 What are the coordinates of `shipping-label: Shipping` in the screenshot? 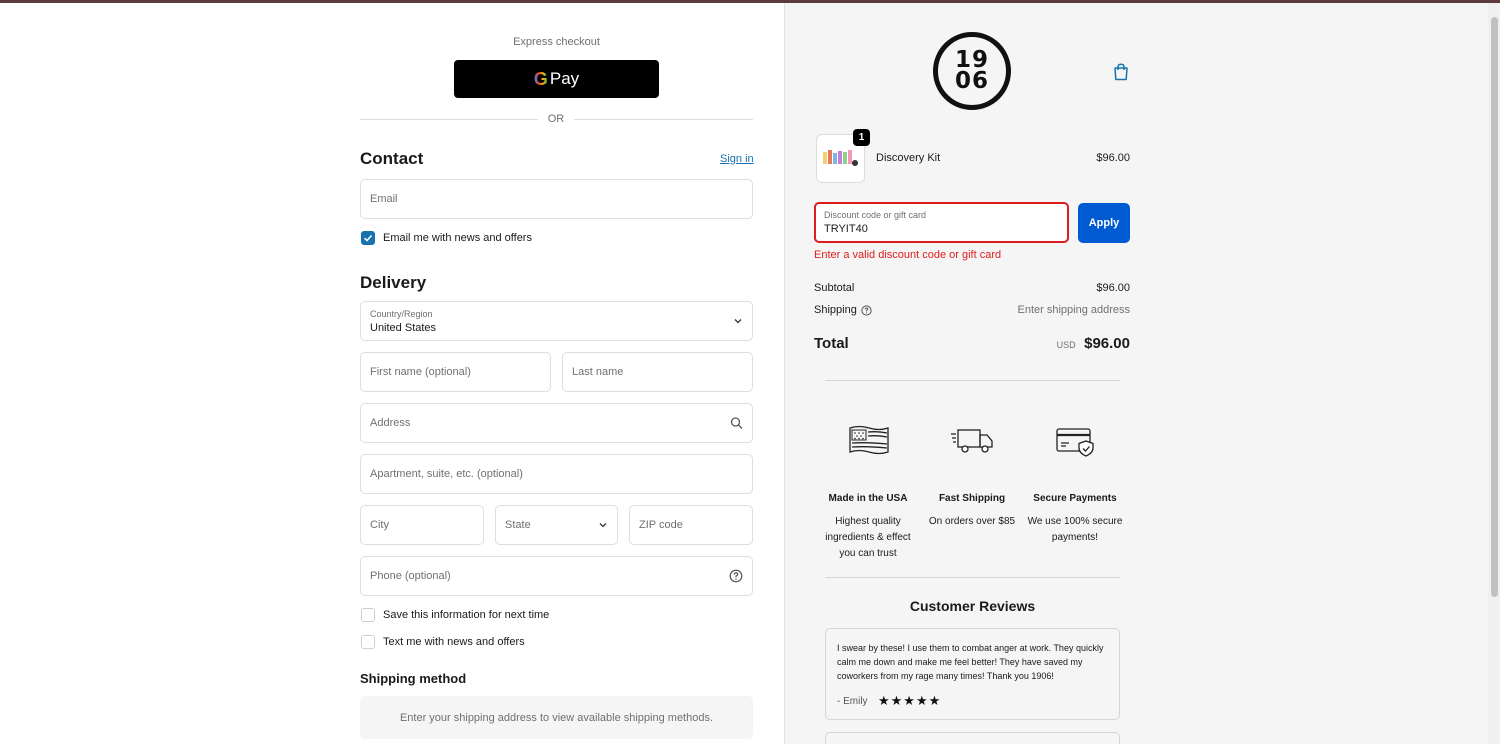 It's located at (835, 310).